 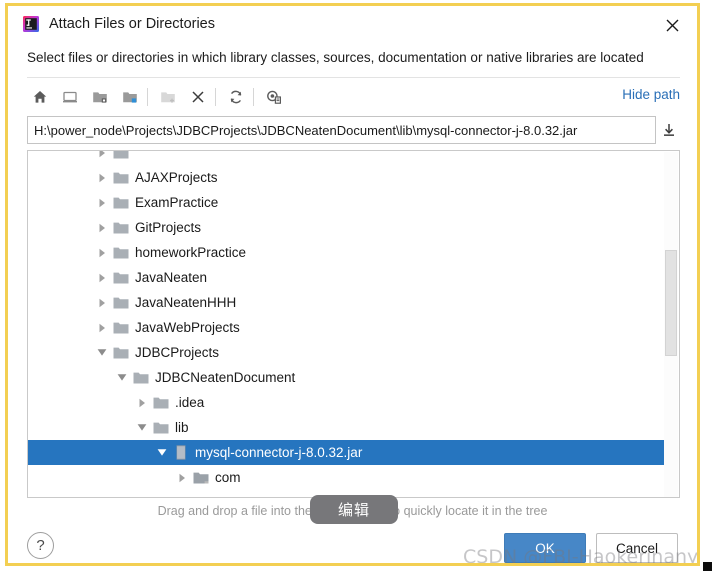 What do you see at coordinates (341, 130) in the screenshot?
I see `path-input` at bounding box center [341, 130].